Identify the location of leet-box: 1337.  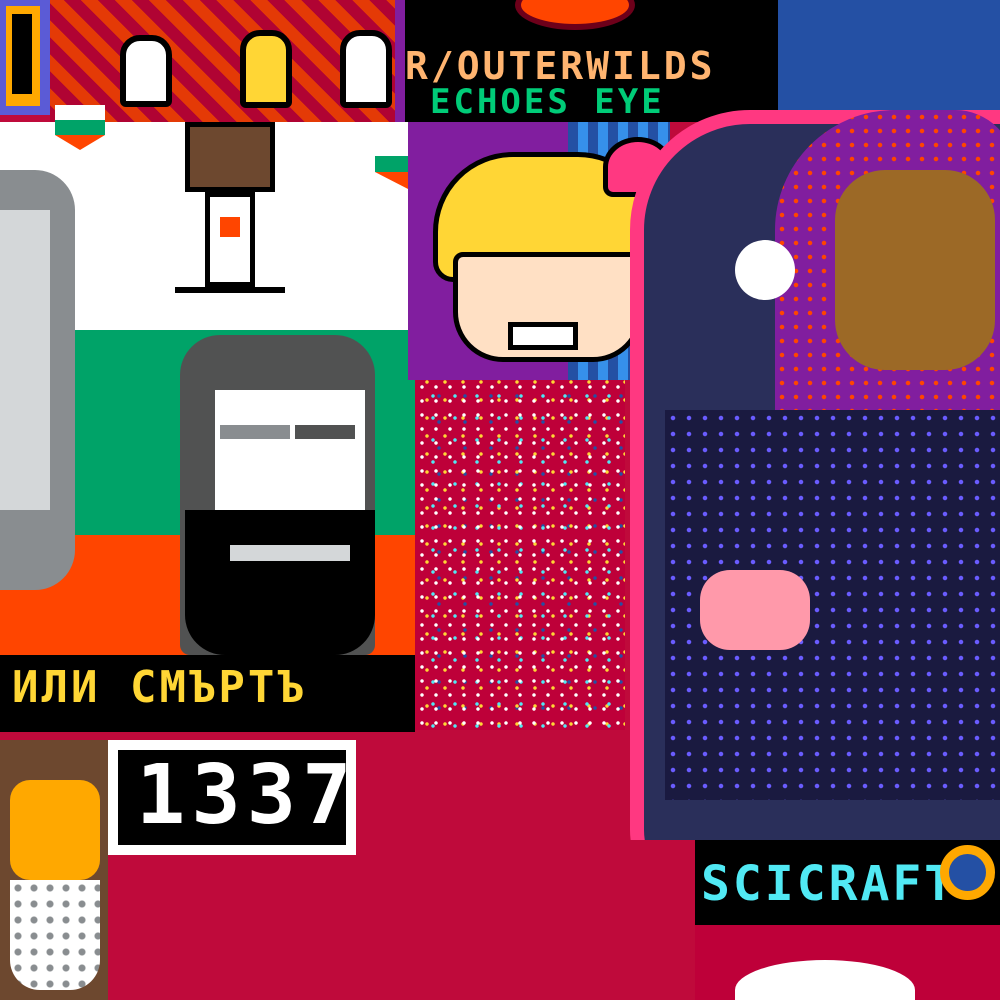
(232, 797).